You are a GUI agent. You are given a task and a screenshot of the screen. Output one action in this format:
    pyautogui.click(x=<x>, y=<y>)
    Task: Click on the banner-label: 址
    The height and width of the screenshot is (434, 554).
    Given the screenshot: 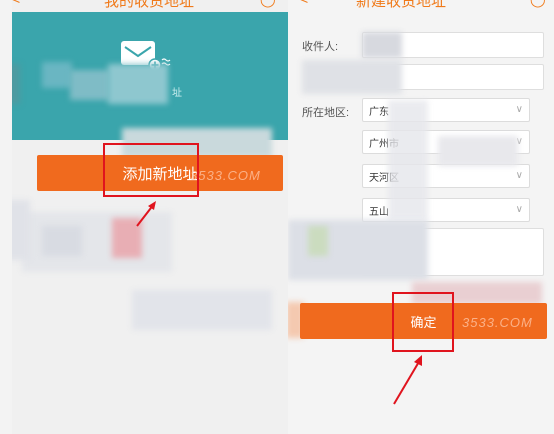 What is the action you would take?
    pyautogui.click(x=177, y=93)
    